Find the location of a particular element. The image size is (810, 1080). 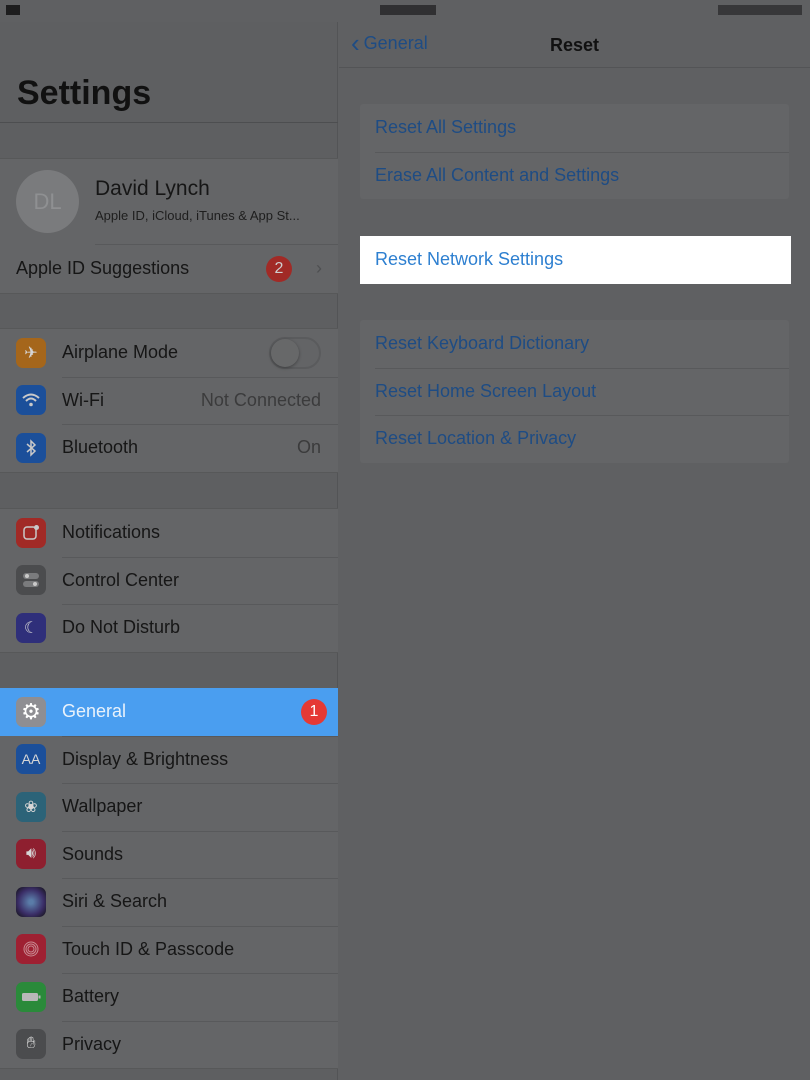

sidebar-item-siri-search: Siri & Search is located at coordinates (169, 902).